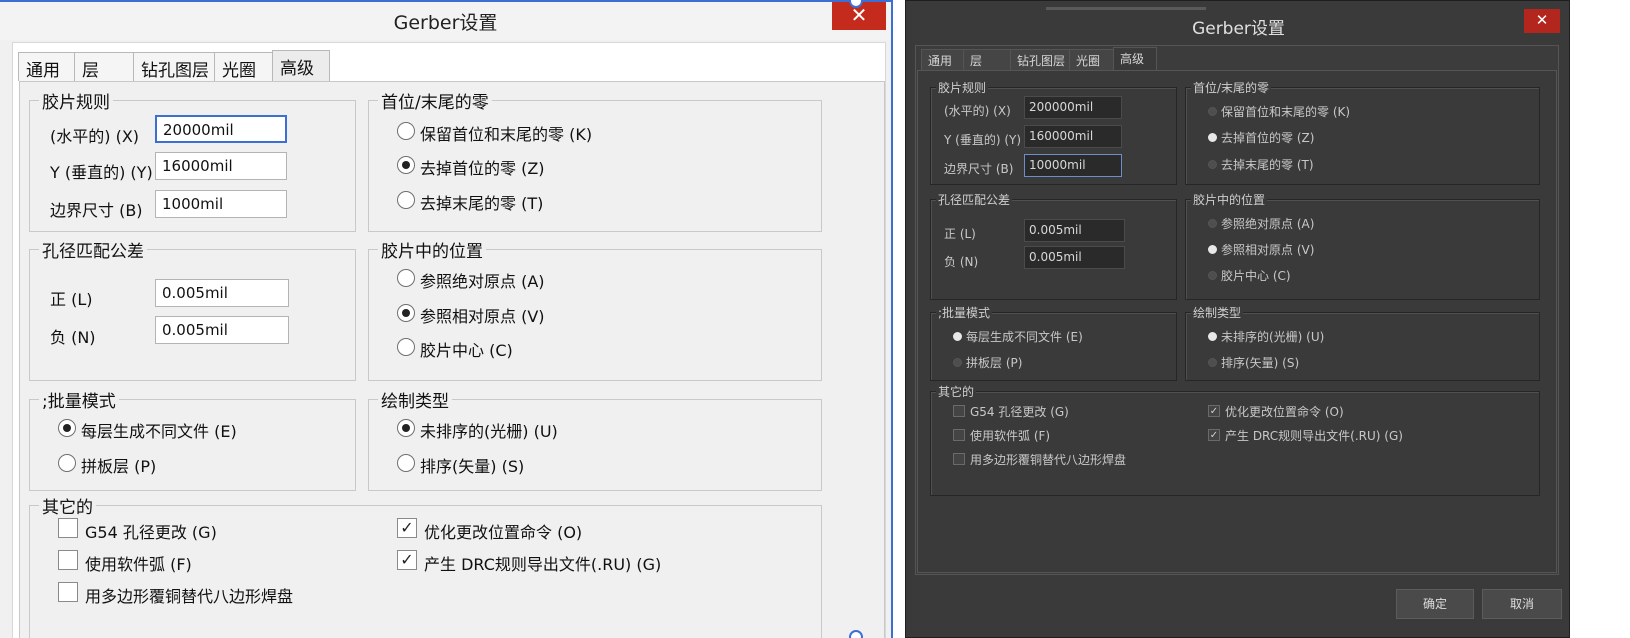  Describe the element at coordinates (221, 204) in the screenshot. I see `border-input: 1000mil` at that location.